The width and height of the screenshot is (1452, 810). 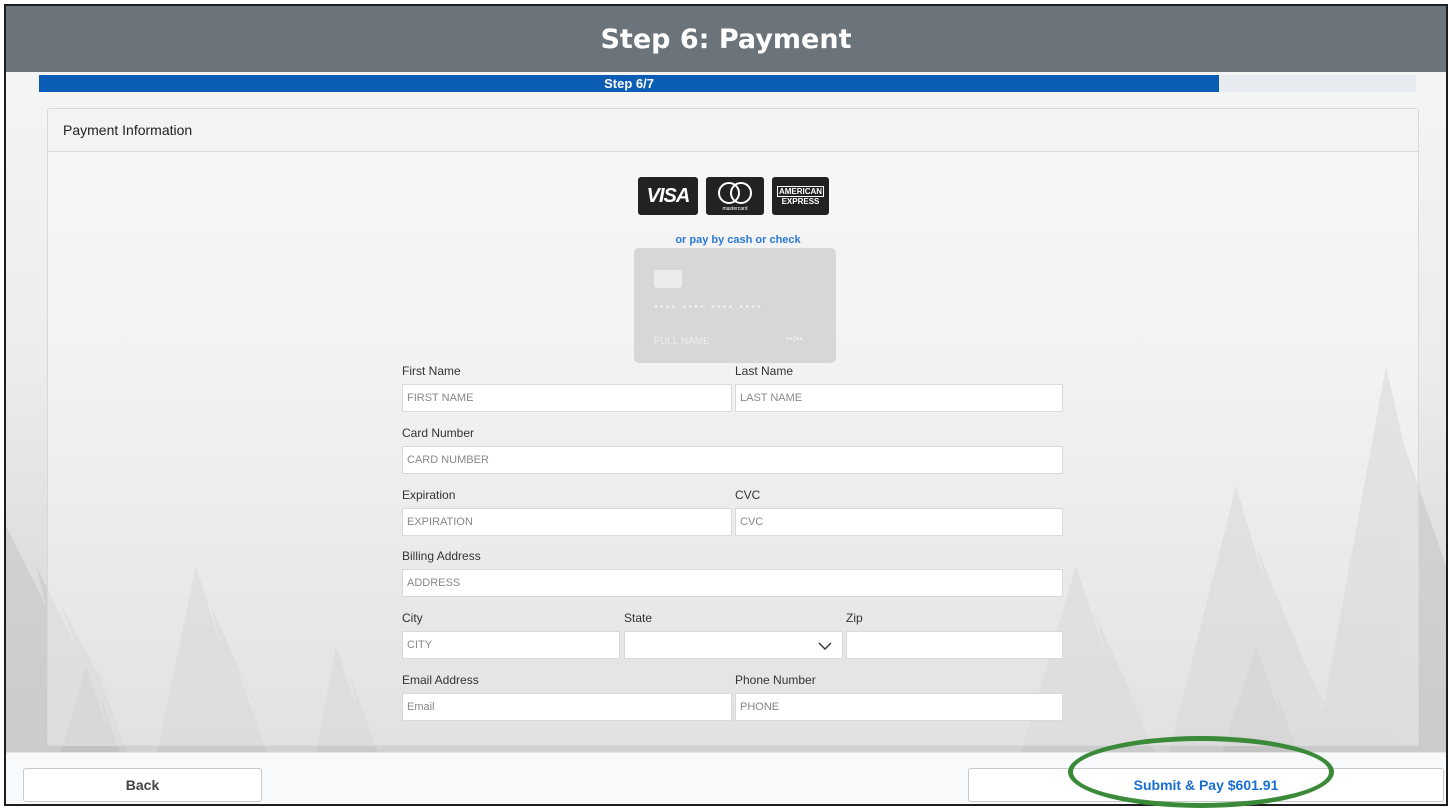 I want to click on zip-input, so click(x=954, y=645).